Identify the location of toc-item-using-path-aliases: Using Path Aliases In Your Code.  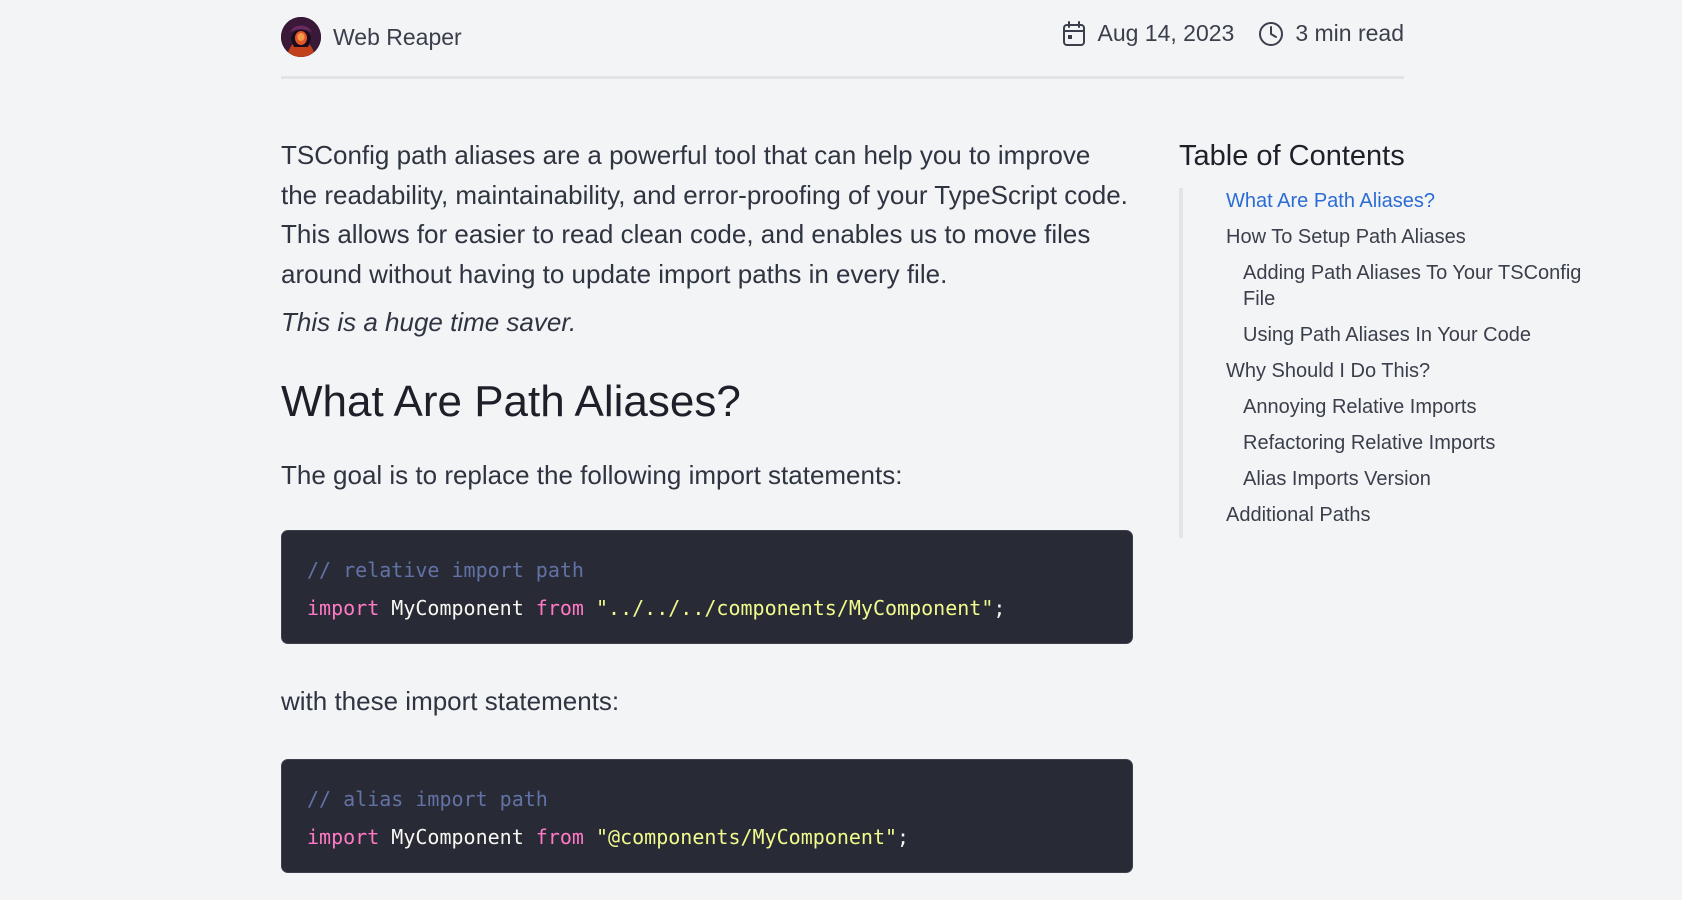
(1412, 335).